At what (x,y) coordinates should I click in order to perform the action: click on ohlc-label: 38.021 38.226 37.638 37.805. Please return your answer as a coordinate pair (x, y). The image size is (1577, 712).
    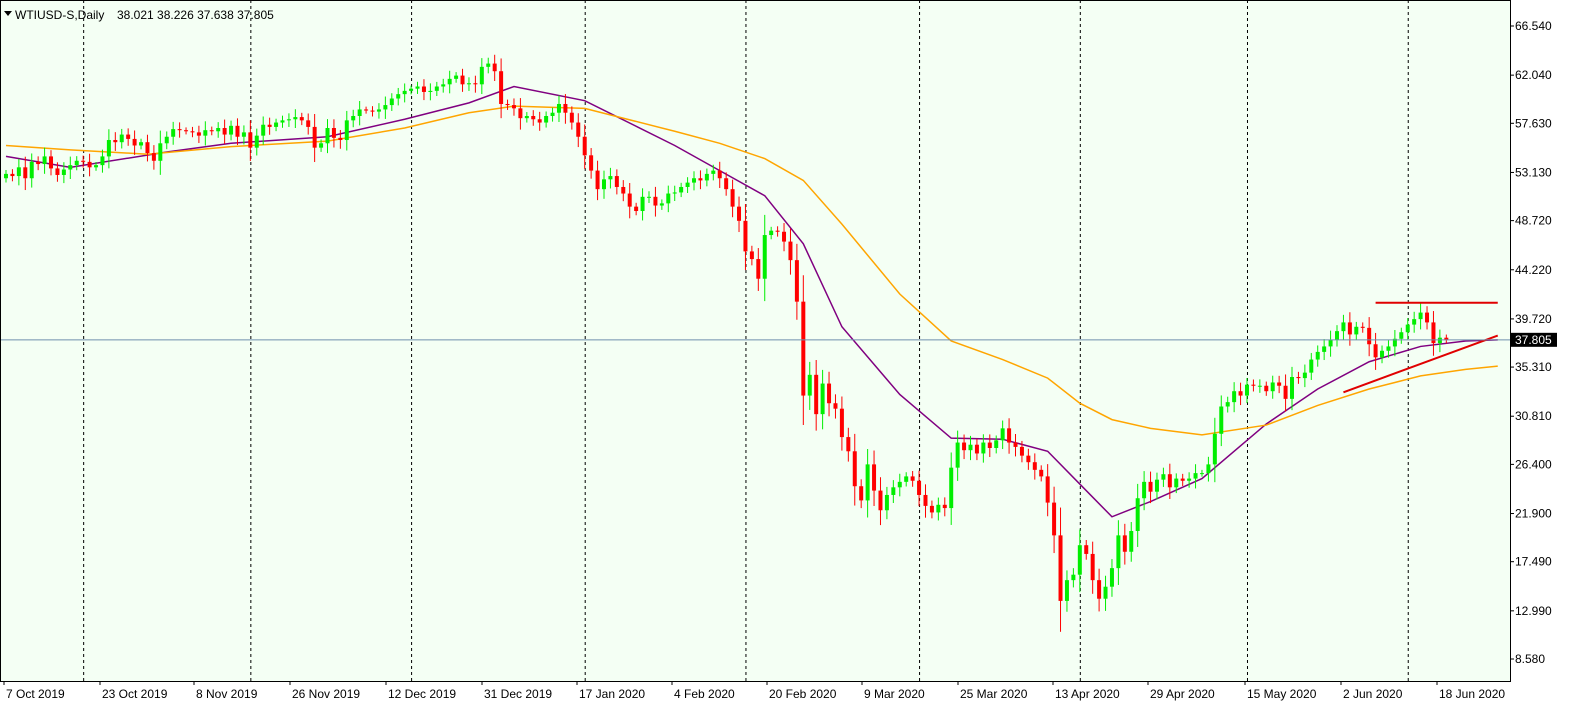
    Looking at the image, I should click on (195, 15).